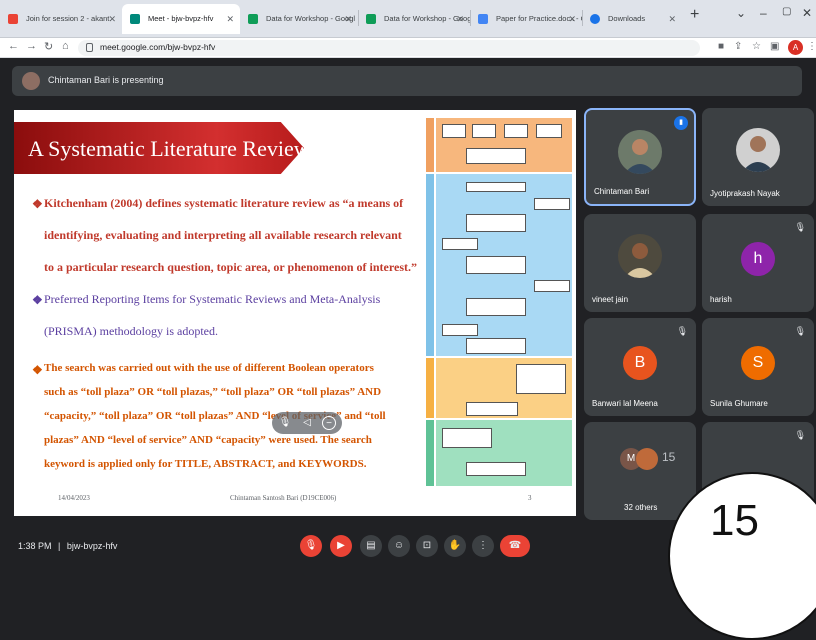  I want to click on present-button: ⊡, so click(427, 546).